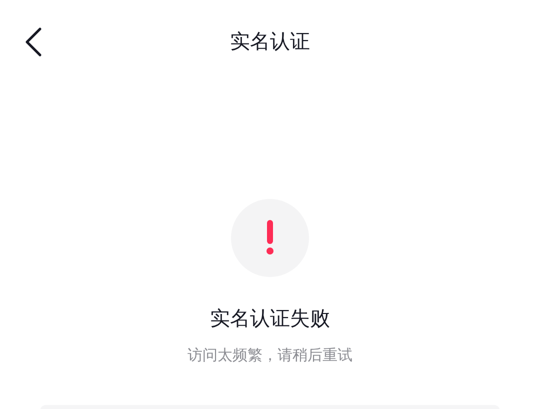  I want to click on result-message: 访问太频繁，请稍后重试, so click(270, 355).